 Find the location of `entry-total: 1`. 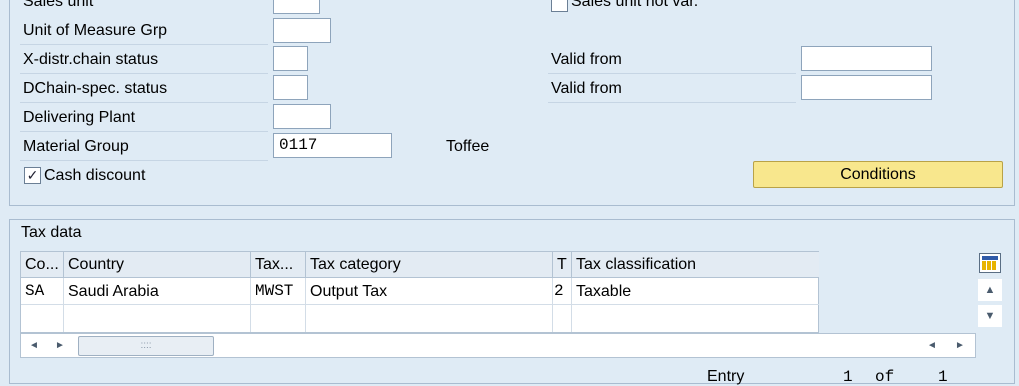

entry-total: 1 is located at coordinates (943, 377).